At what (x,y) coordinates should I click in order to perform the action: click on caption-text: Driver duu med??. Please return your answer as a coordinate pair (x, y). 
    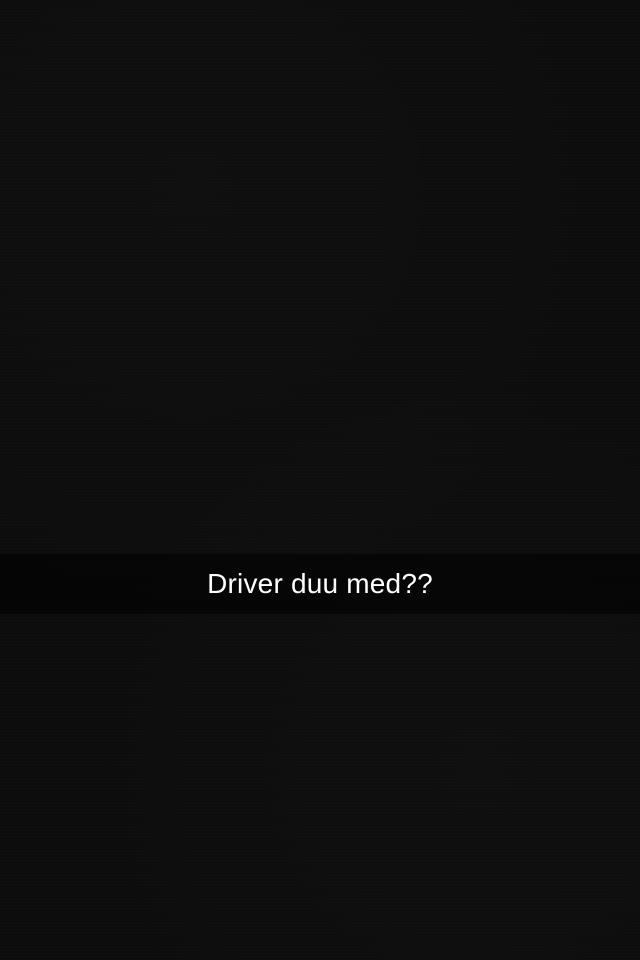
    Looking at the image, I should click on (320, 583).